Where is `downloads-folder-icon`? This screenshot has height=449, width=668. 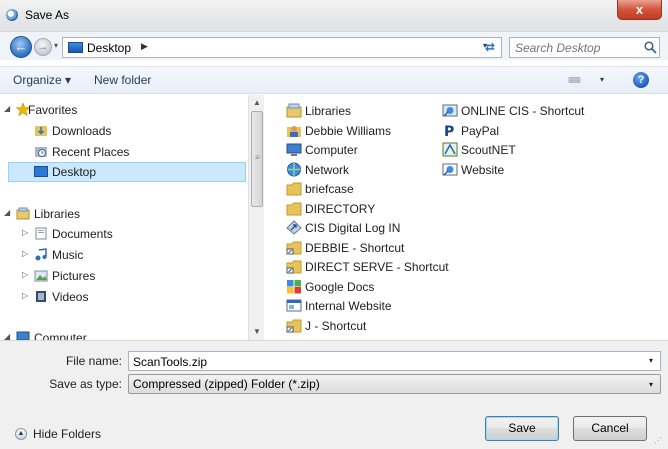 downloads-folder-icon is located at coordinates (41, 131).